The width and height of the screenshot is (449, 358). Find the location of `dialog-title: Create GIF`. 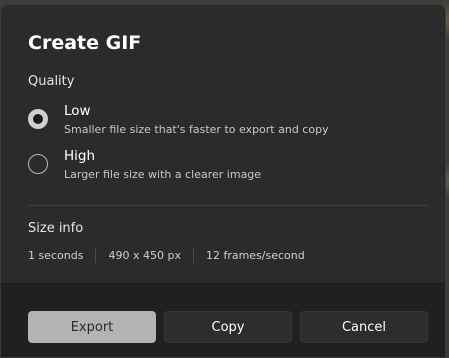

dialog-title: Create GIF is located at coordinates (85, 43).